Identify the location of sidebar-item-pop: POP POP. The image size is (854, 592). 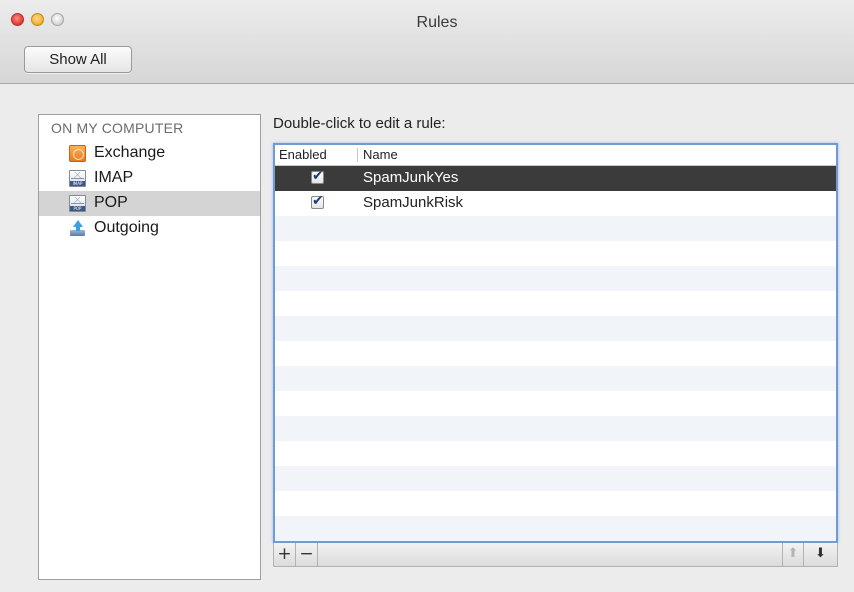
(149, 203).